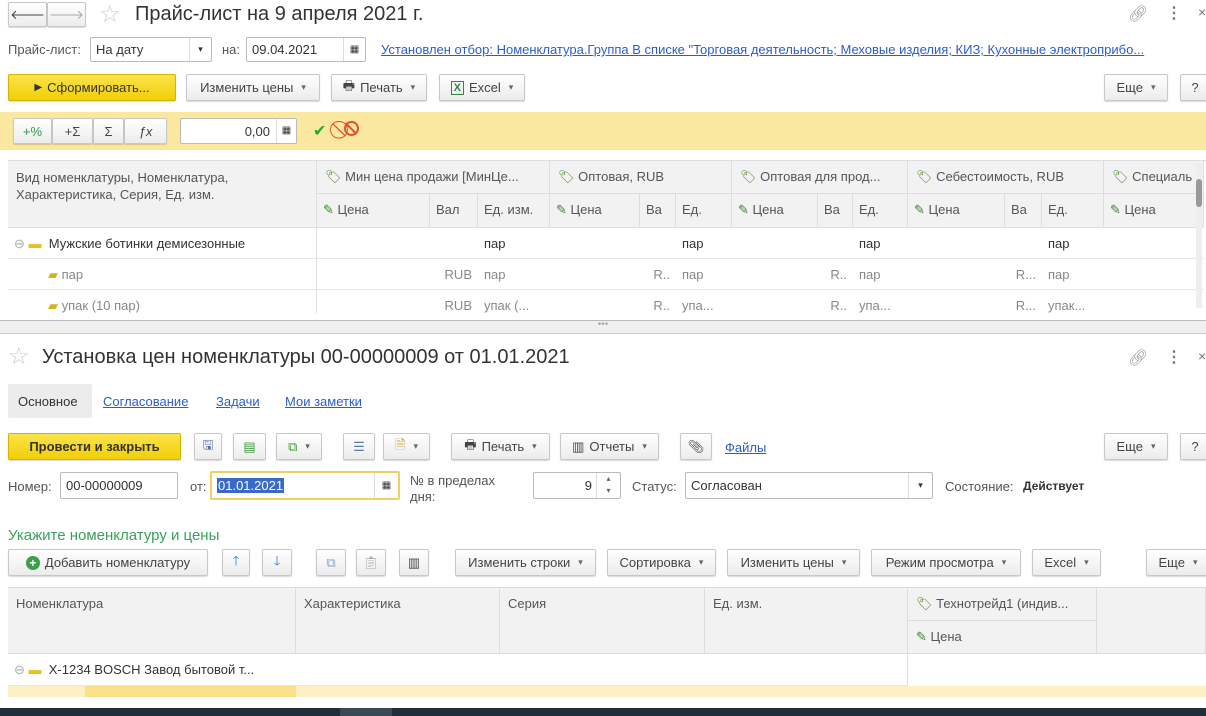 Image resolution: width=1206 pixels, height=716 pixels. I want to click on table-row: ⊖ ▬ Мужские ботинки демисезонные, so click(162, 243).